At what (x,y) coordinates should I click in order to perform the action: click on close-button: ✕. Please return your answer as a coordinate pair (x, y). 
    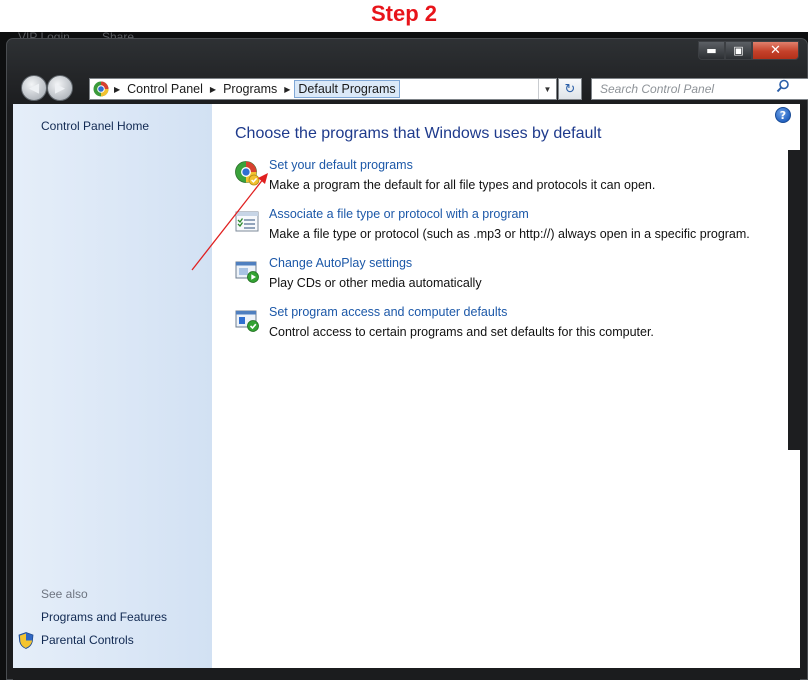
    Looking at the image, I should click on (775, 50).